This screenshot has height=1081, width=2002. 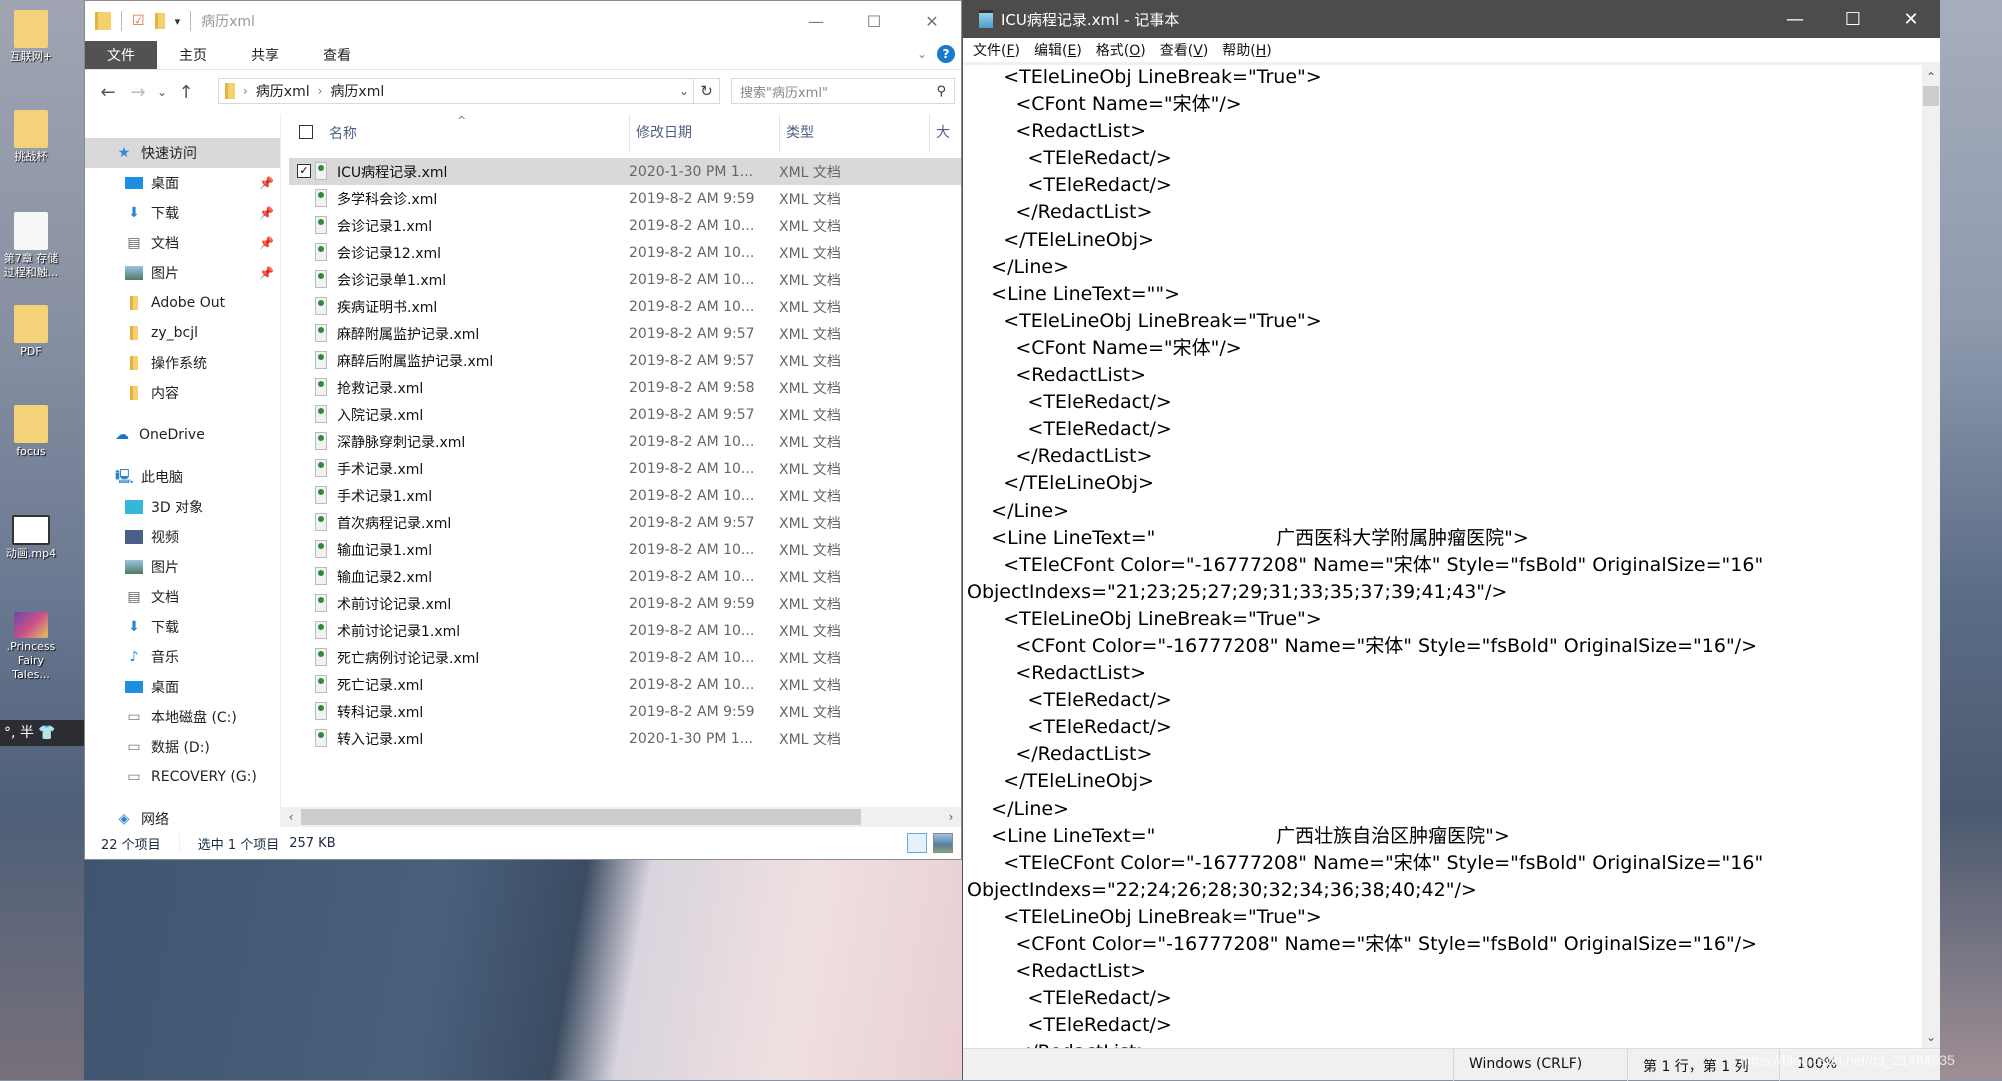 I want to click on vertical-scrollbar: ⌃ ⌄, so click(x=1931, y=556).